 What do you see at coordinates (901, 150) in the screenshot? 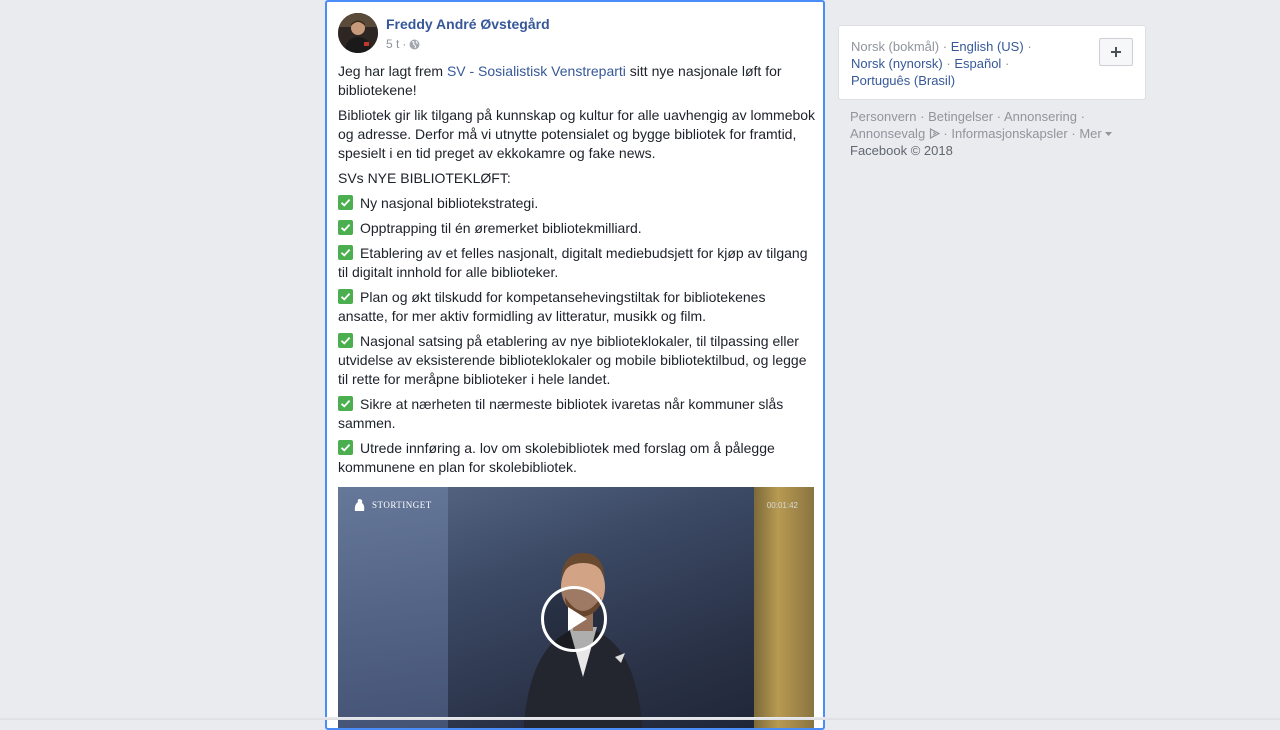
I see `copyright: Facebook © 2018` at bounding box center [901, 150].